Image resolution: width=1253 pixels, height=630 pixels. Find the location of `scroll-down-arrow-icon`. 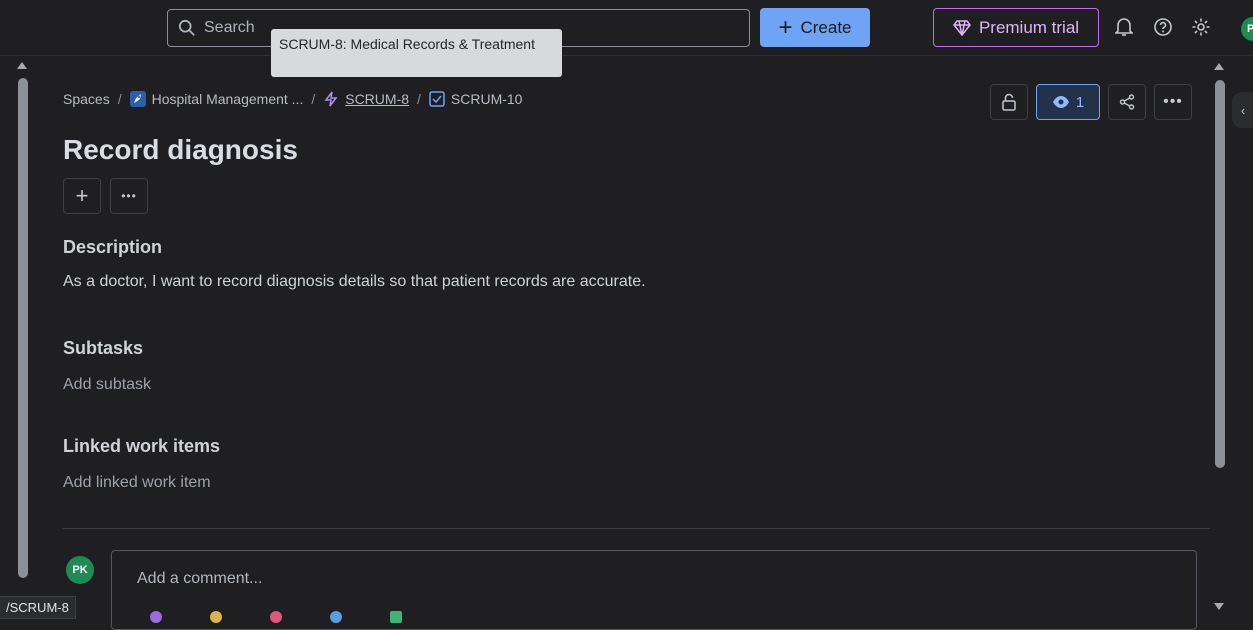

scroll-down-arrow-icon is located at coordinates (1219, 606).